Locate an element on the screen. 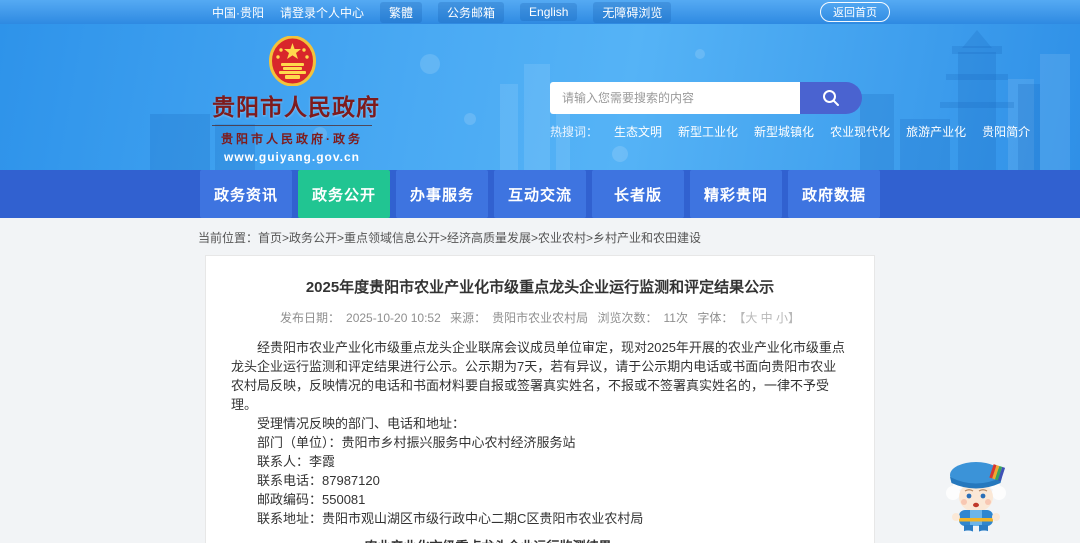  topbar-mail-link: 公务邮箱 is located at coordinates (471, 12).